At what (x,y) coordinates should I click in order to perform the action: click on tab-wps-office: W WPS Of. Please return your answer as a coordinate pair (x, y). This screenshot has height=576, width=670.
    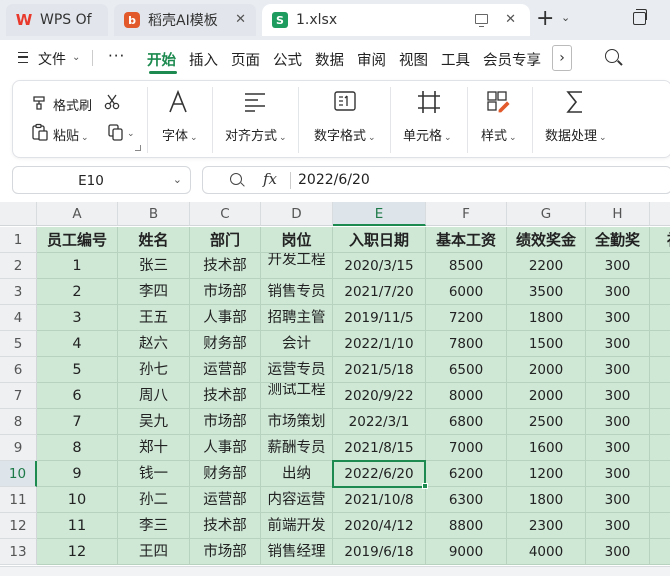
    Looking at the image, I should click on (57, 20).